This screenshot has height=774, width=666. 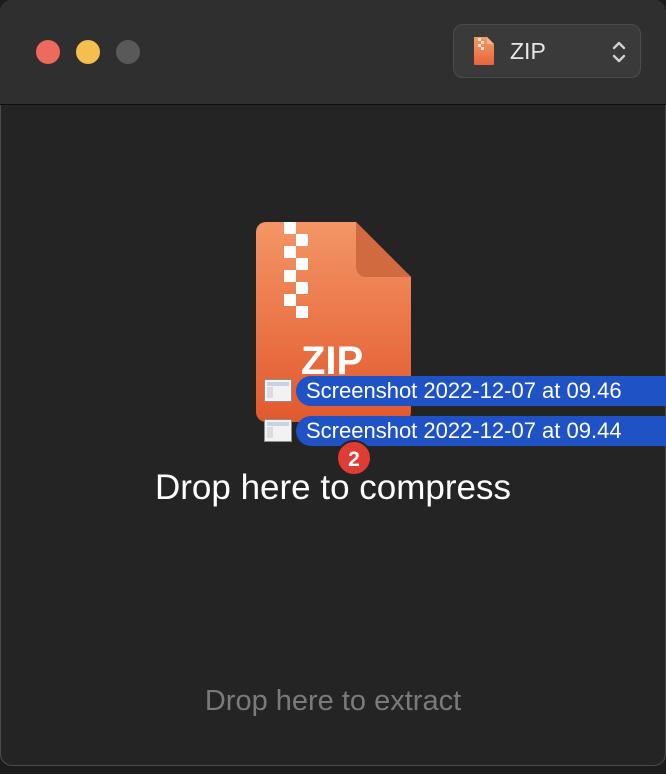 What do you see at coordinates (333, 52) in the screenshot?
I see `title-bar: ZIP` at bounding box center [333, 52].